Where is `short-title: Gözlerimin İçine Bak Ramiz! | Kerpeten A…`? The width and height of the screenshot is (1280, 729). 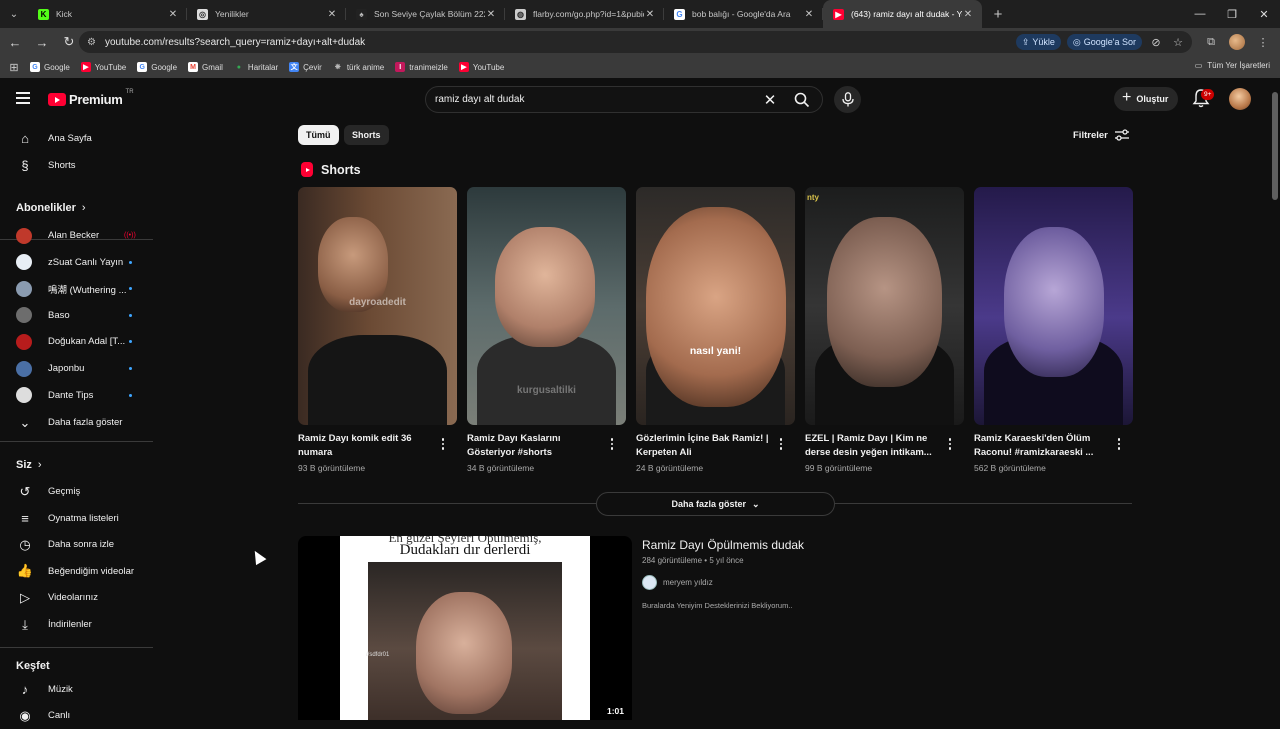
short-title: Gözlerimin İçine Bak Ramiz! | Kerpeten A… is located at coordinates (704, 446).